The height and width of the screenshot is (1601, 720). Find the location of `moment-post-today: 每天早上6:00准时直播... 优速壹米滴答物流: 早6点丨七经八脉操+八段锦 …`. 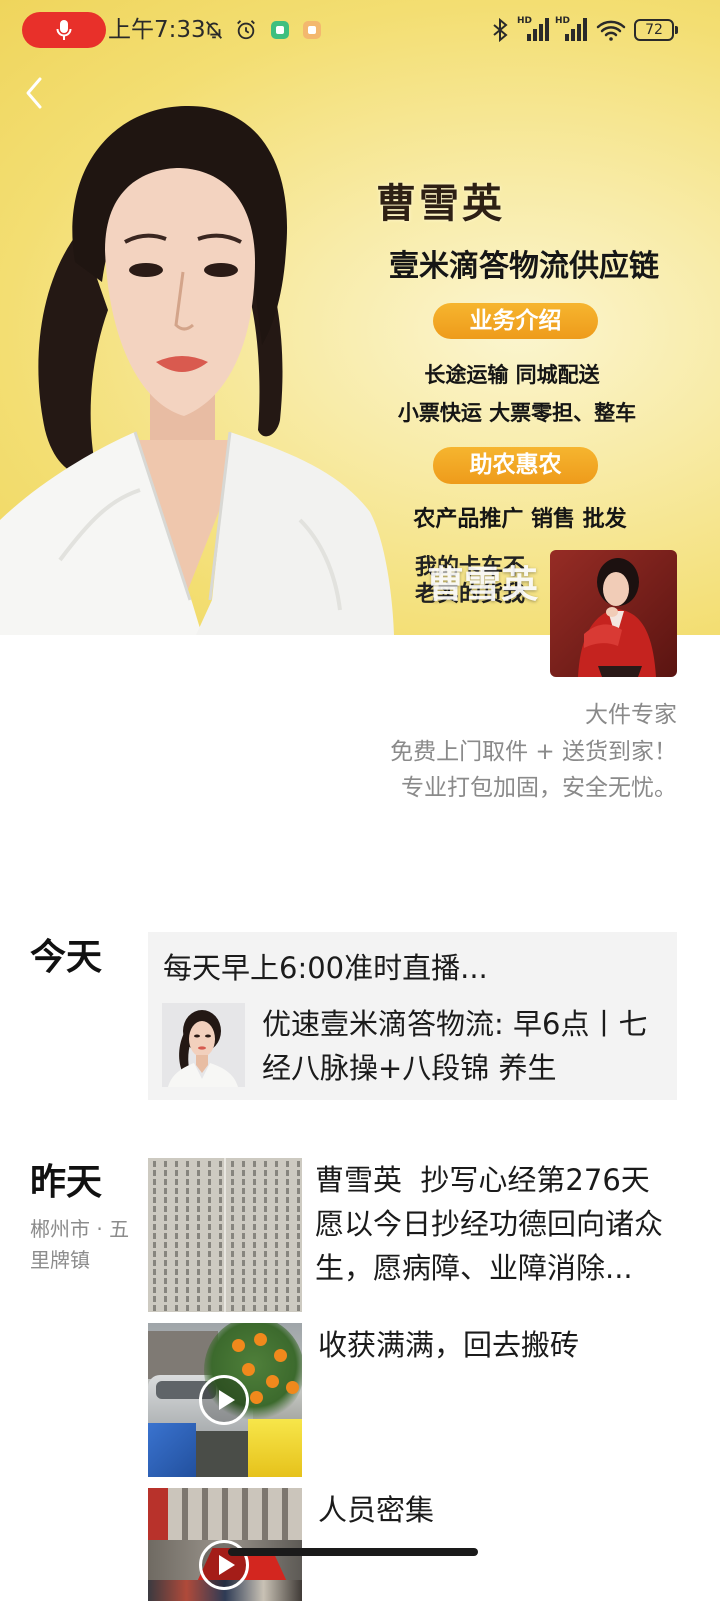

moment-post-today: 每天早上6:00准时直播... 优速壹米滴答物流: 早6点丨七经八脉操+八段锦 … is located at coordinates (412, 1016).